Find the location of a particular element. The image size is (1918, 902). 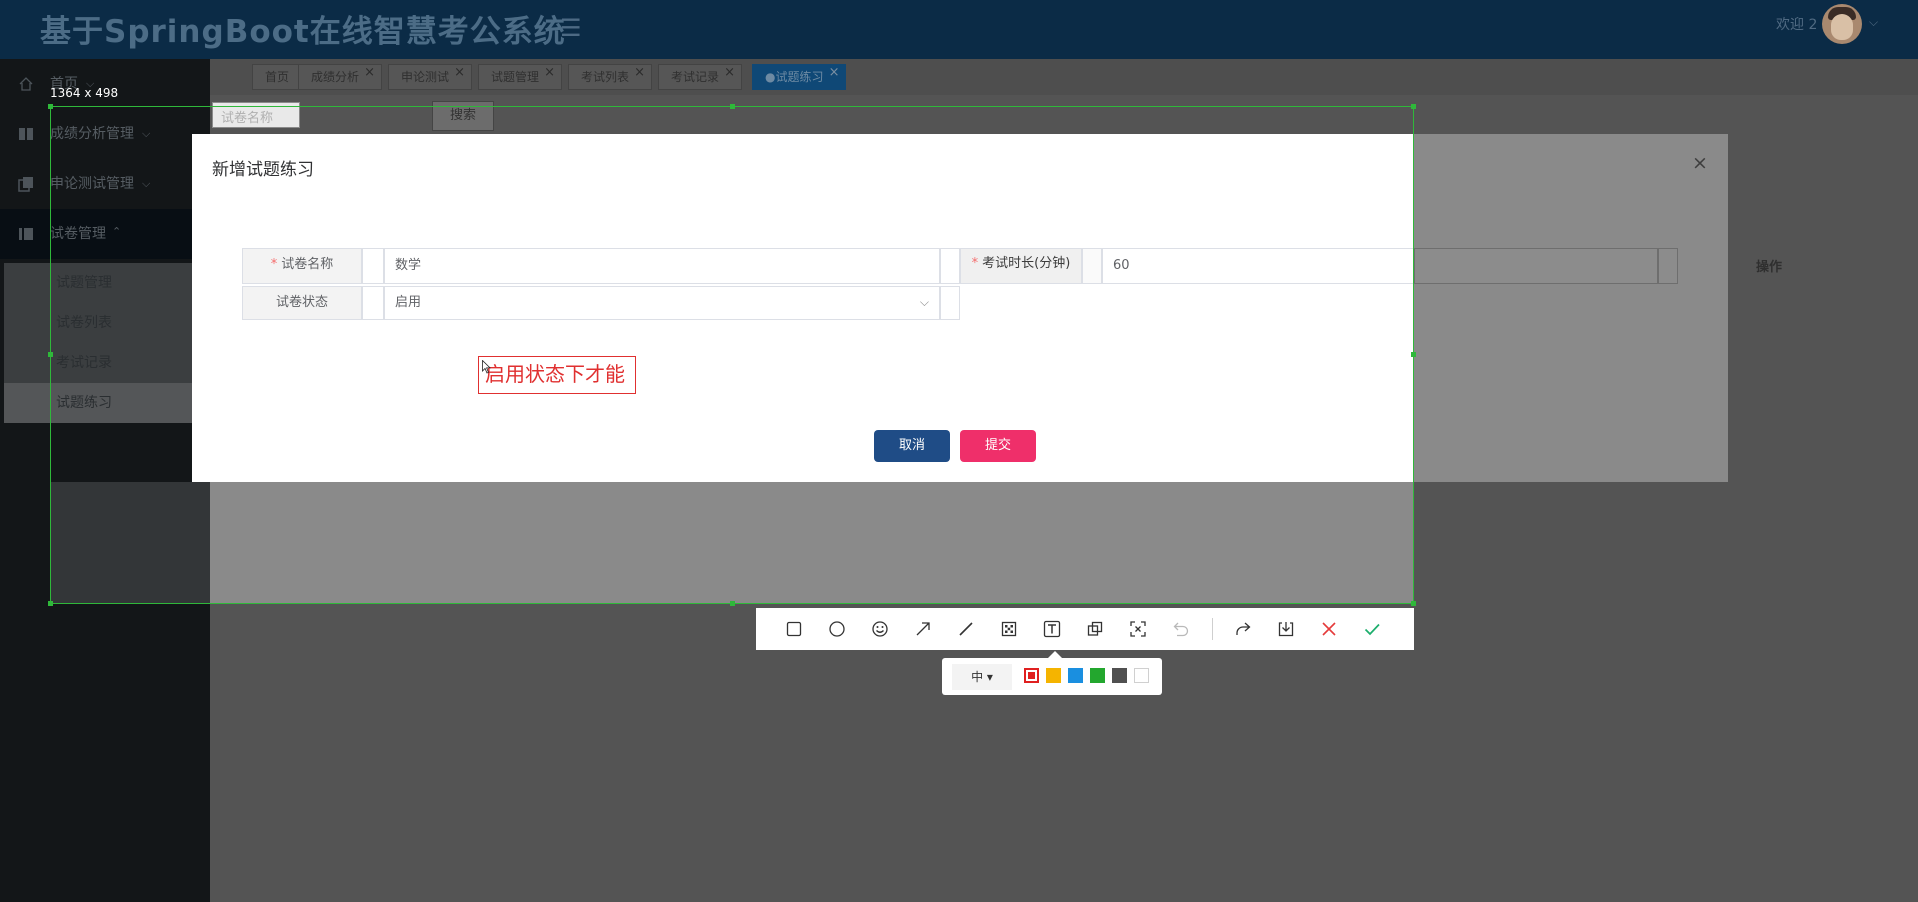

tab-score-analysis: 成绩分析 × is located at coordinates (340, 75).